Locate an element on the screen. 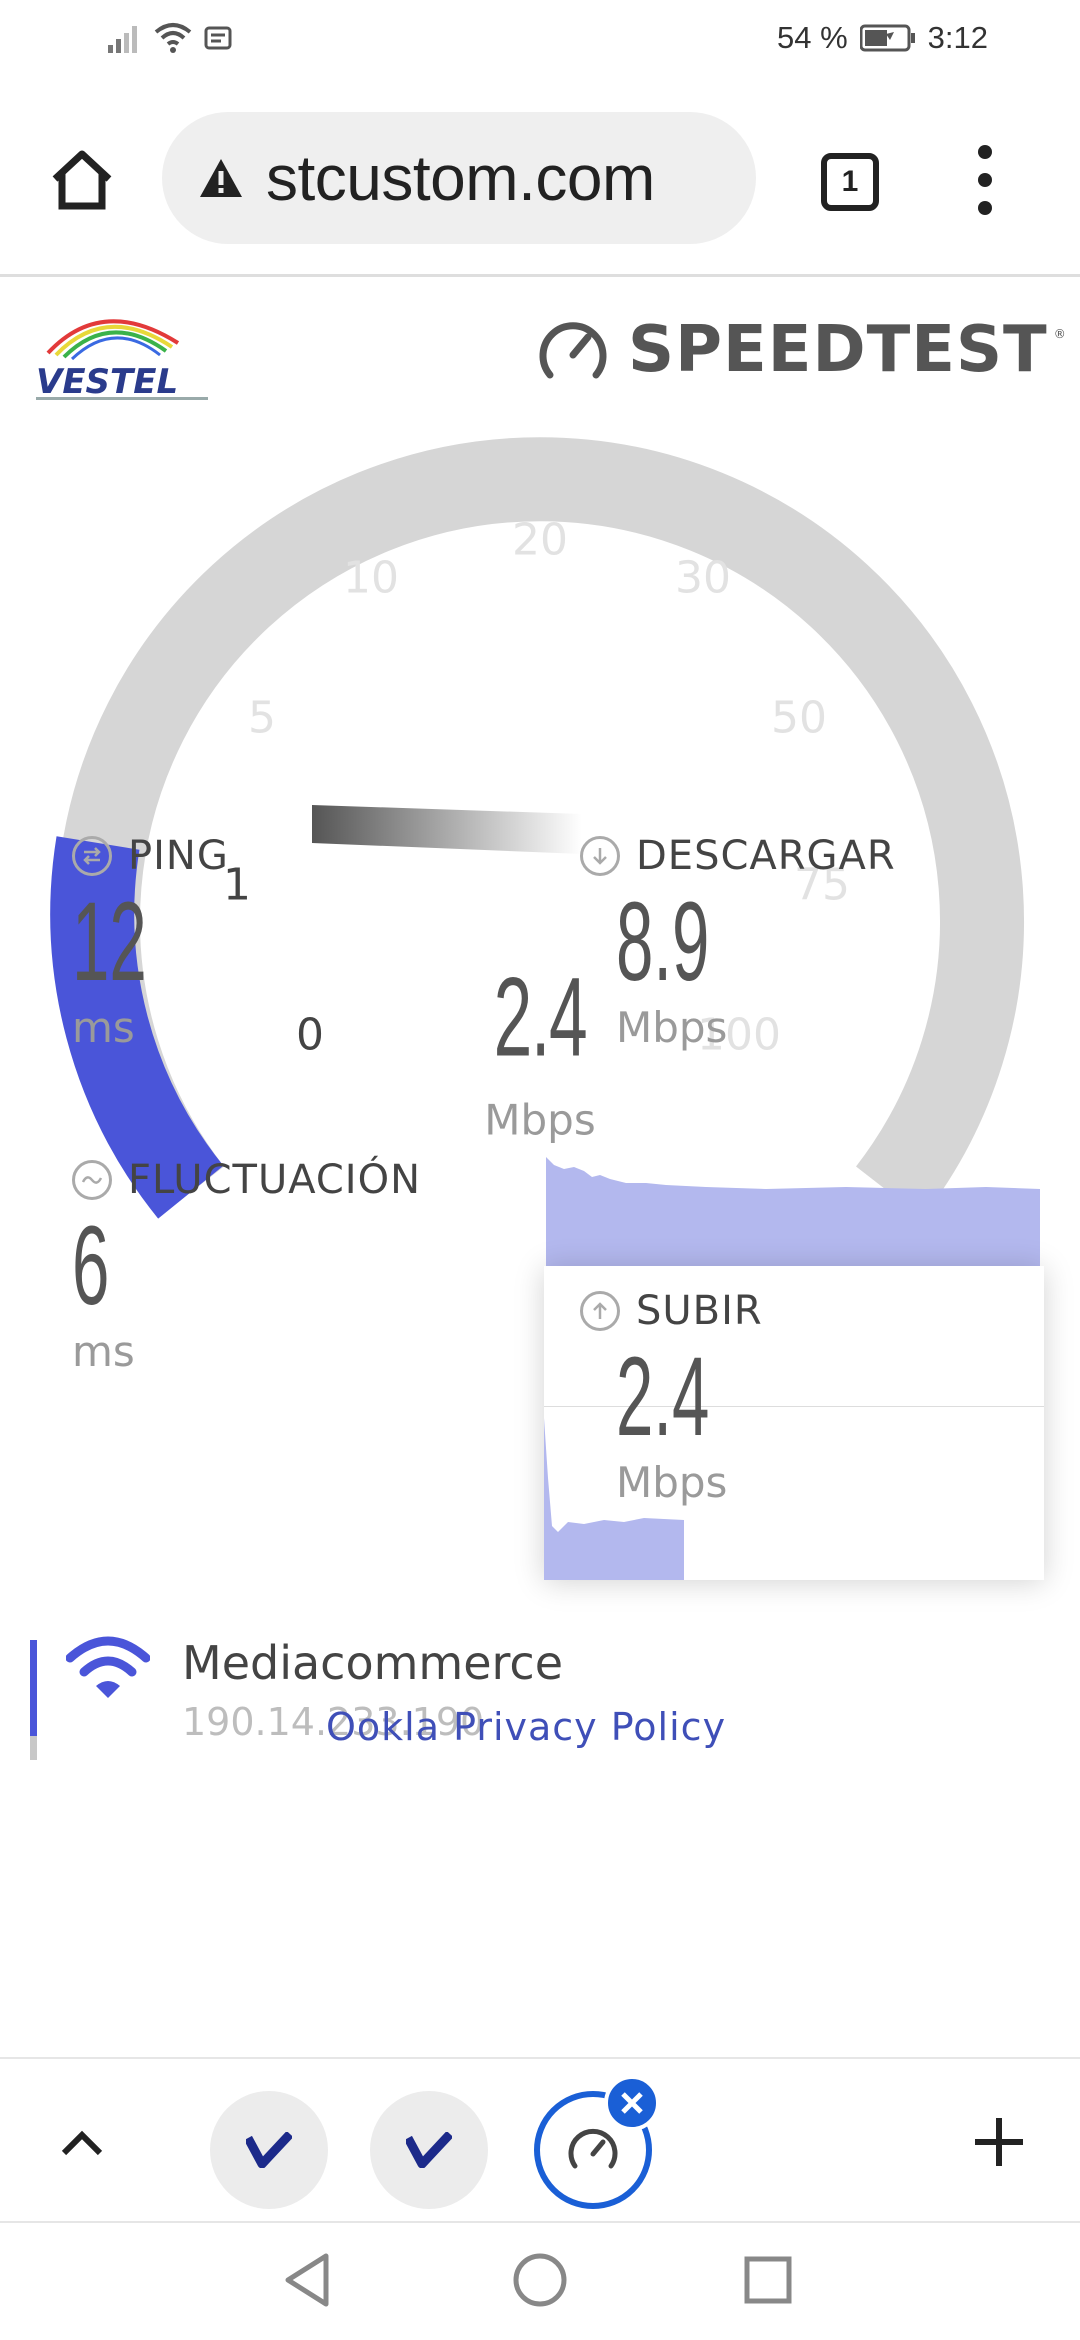  home-button is located at coordinates (82, 180).